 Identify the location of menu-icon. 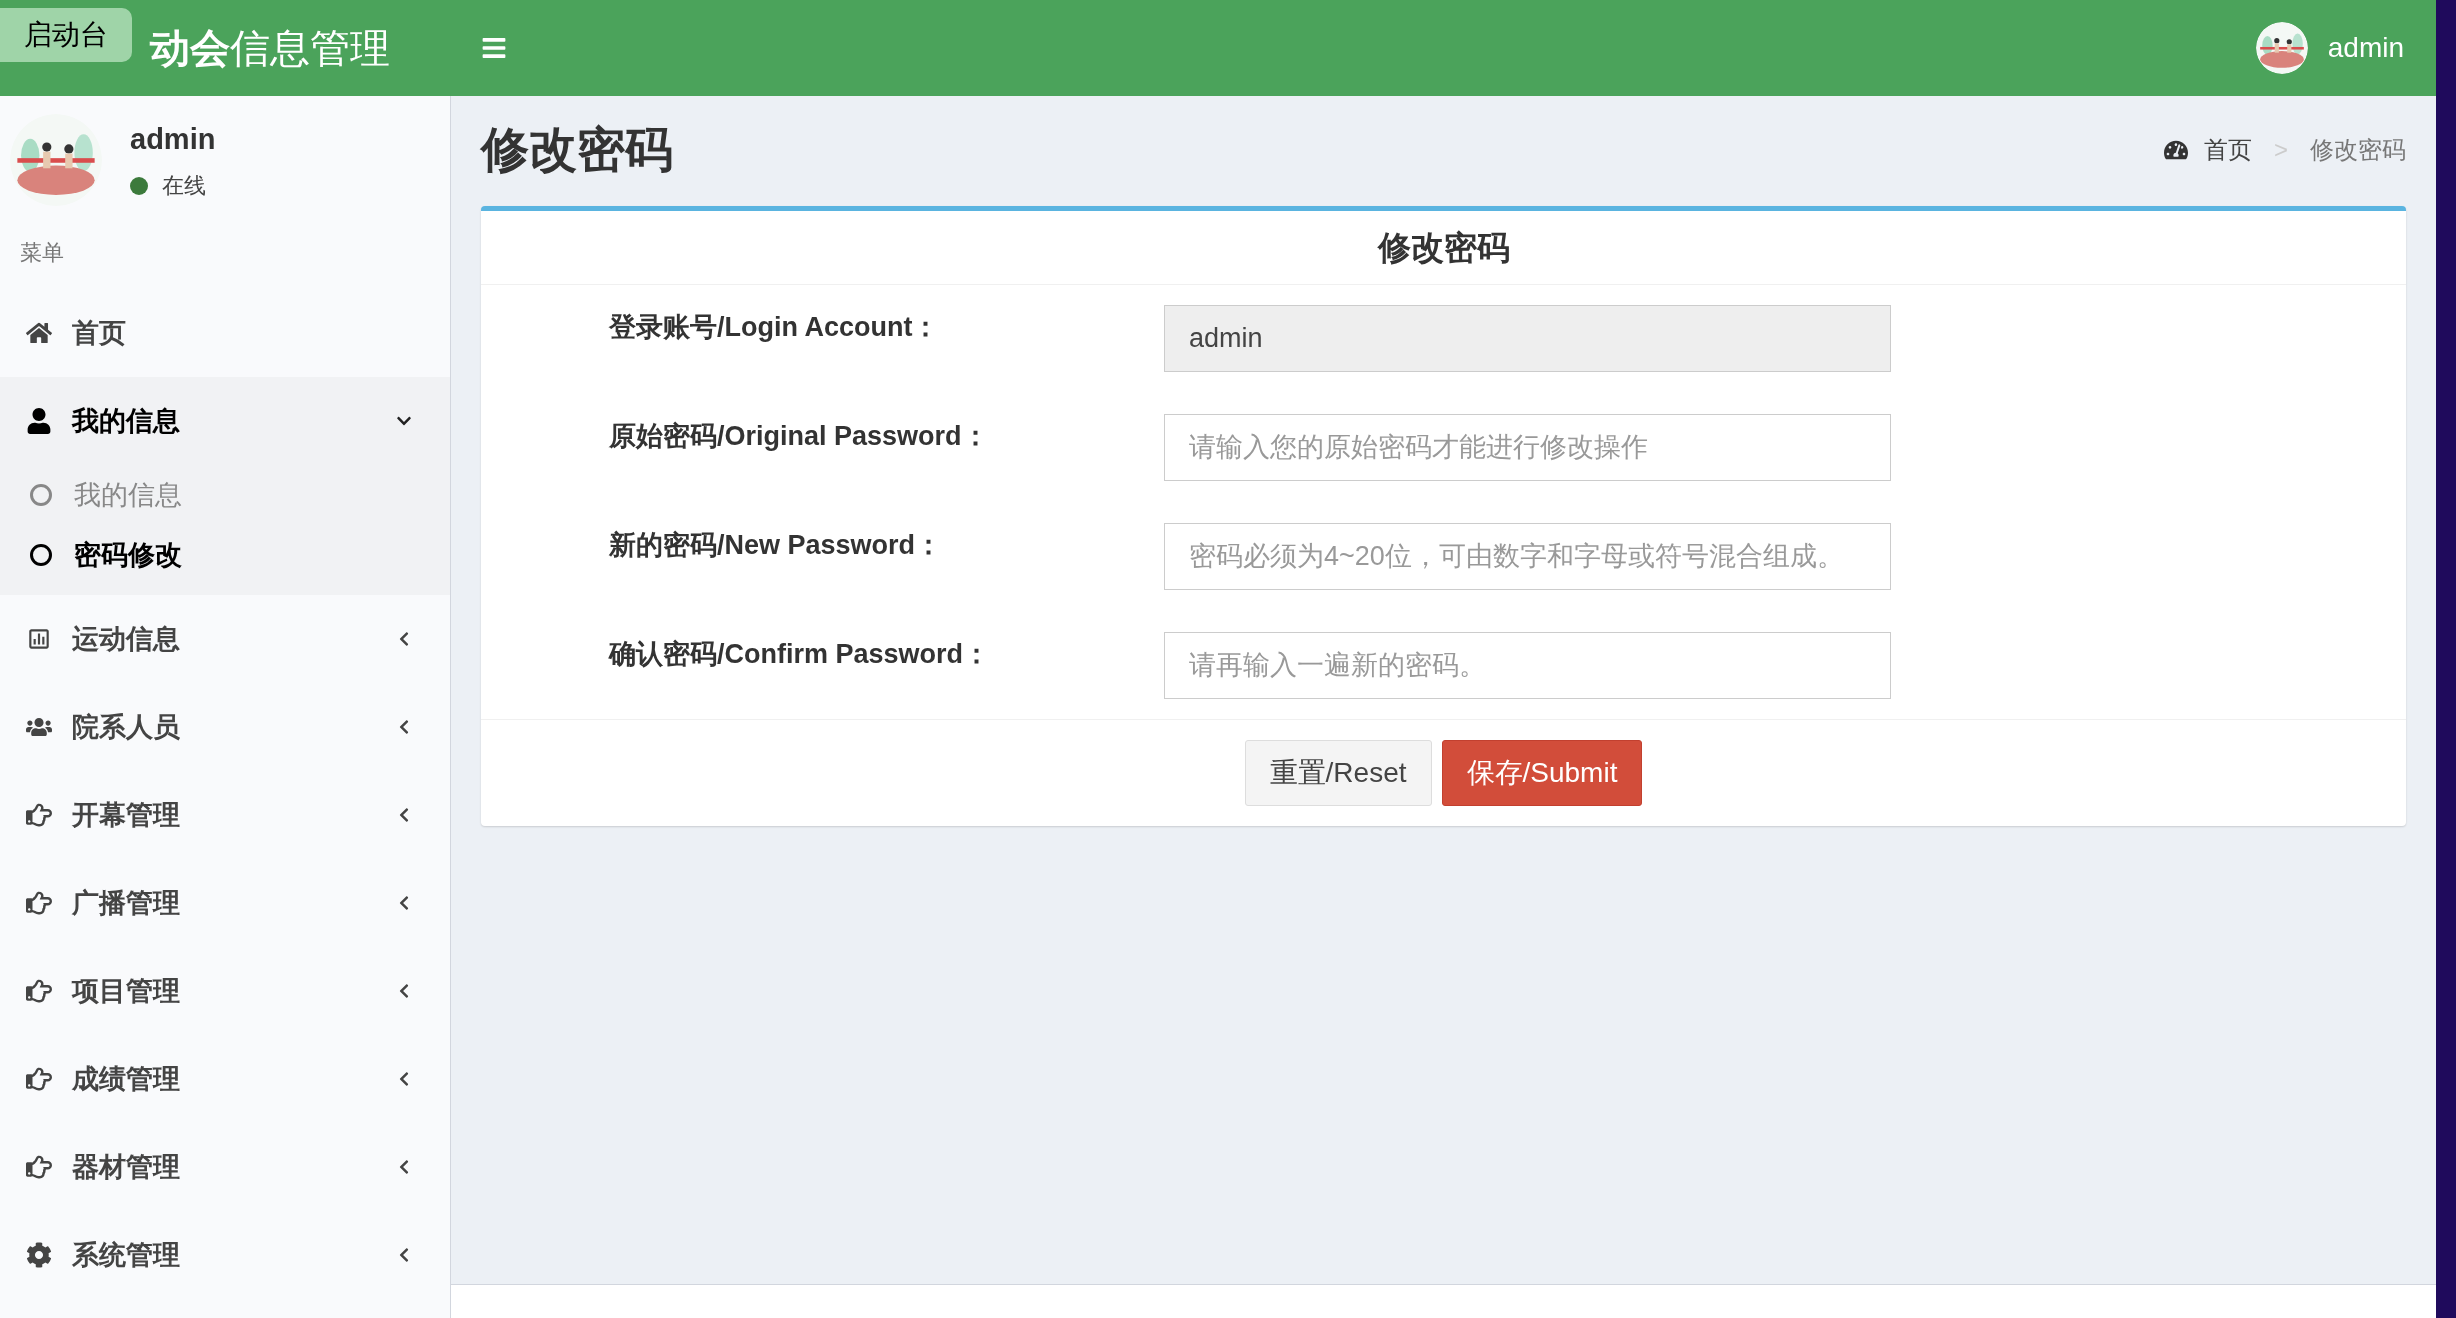
(494, 48).